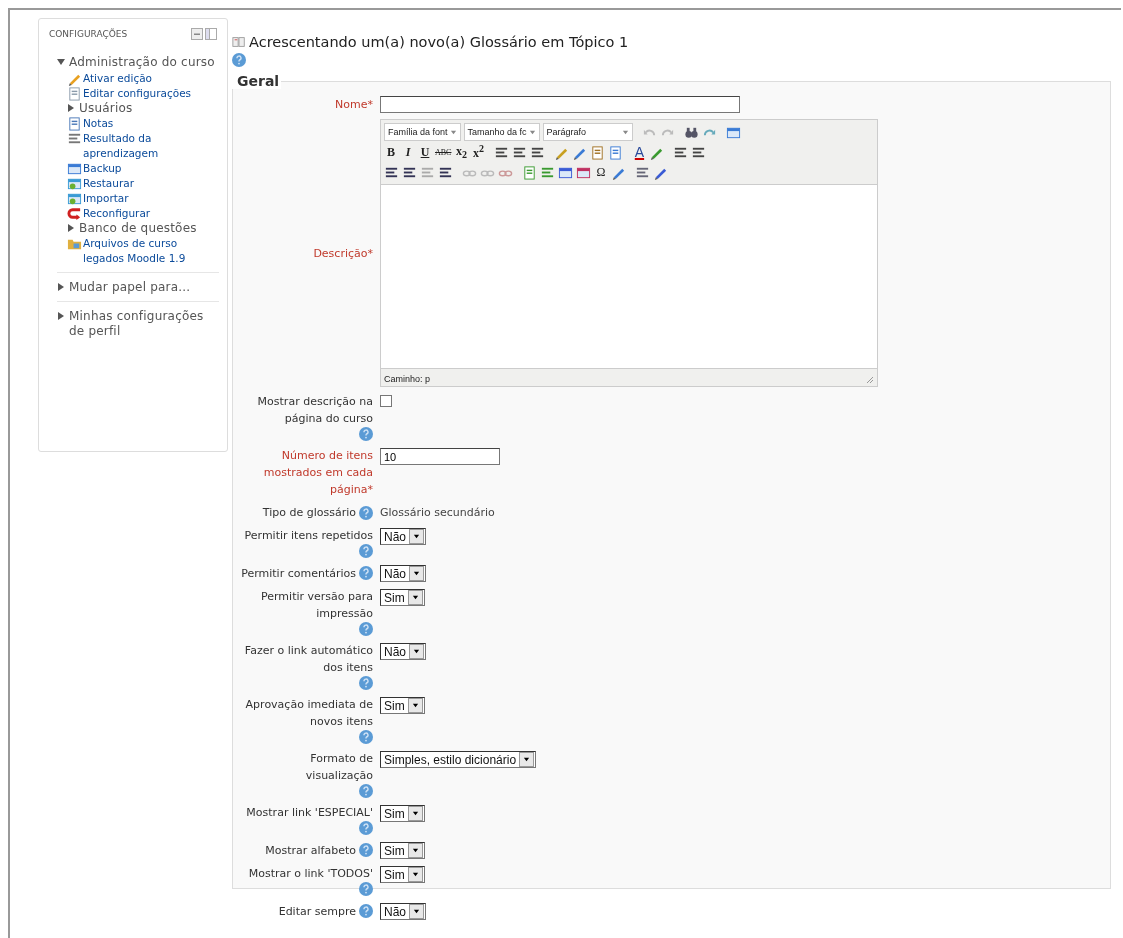 This screenshot has width=1123, height=938. What do you see at coordinates (601, 172) in the screenshot?
I see `format-button: Ω` at bounding box center [601, 172].